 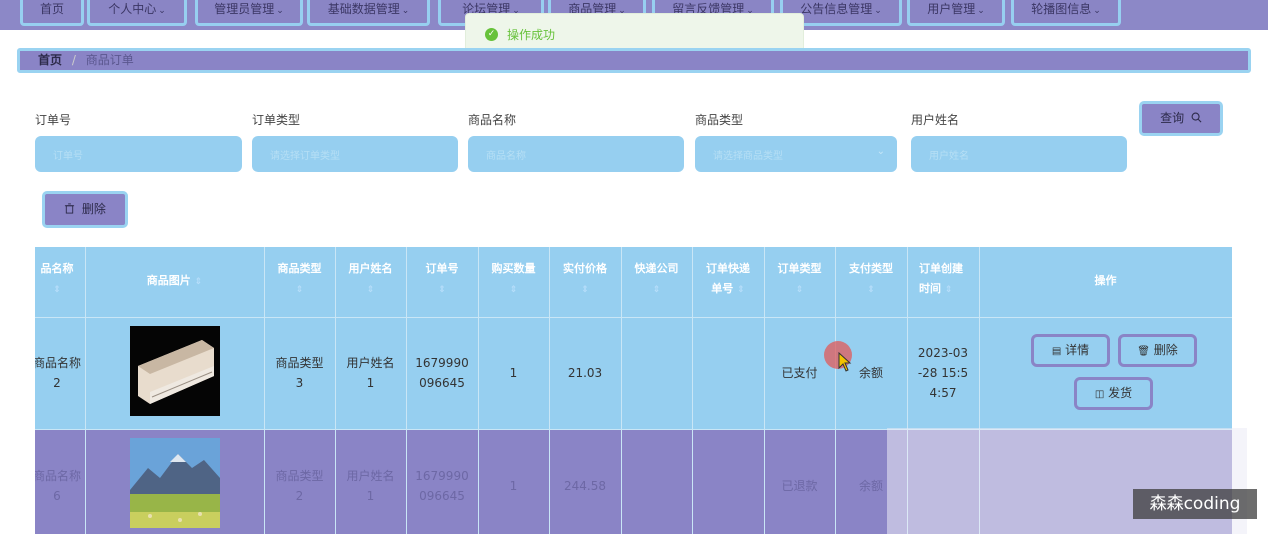 I want to click on nav-label: 用户管理, so click(x=951, y=9).